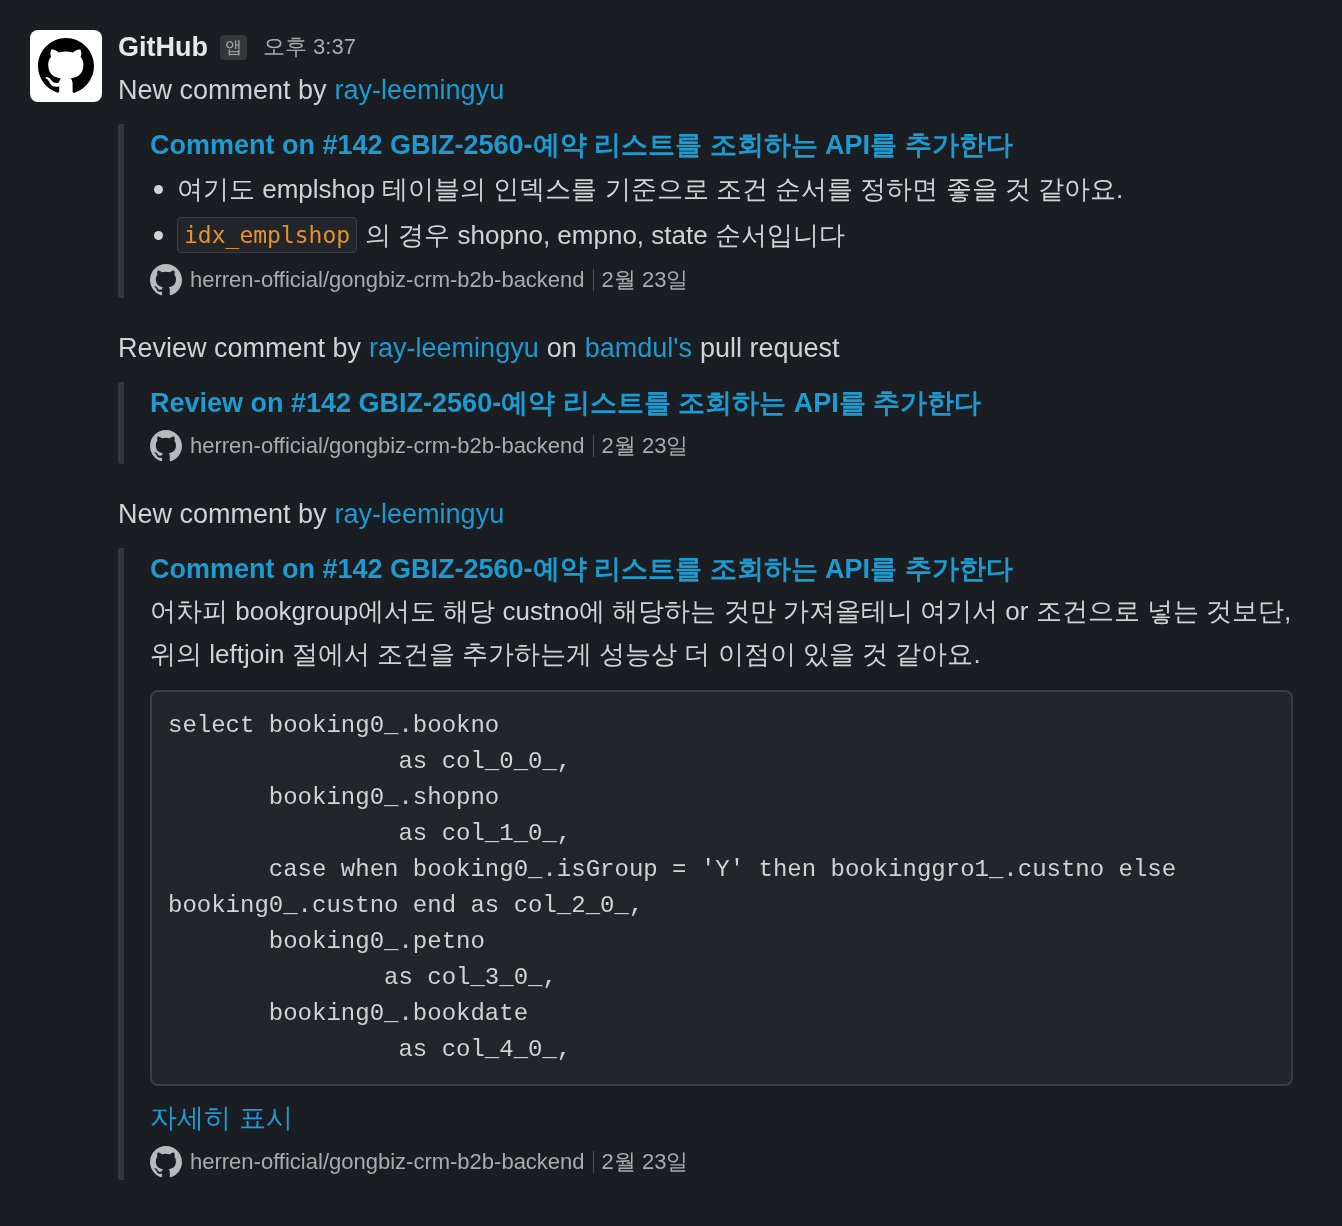 This screenshot has width=1342, height=1226. What do you see at coordinates (605, 235) in the screenshot?
I see `bullet-text: 의 경우 shopno, empno, state 순서입니다` at bounding box center [605, 235].